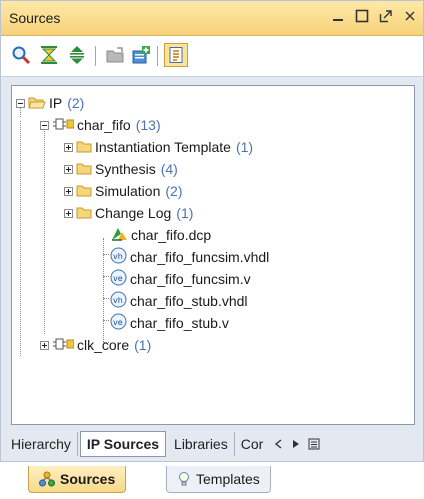 The height and width of the screenshot is (499, 424). What do you see at coordinates (121, 169) in the screenshot?
I see `tree-node-synthesis: Synthesis (4)` at bounding box center [121, 169].